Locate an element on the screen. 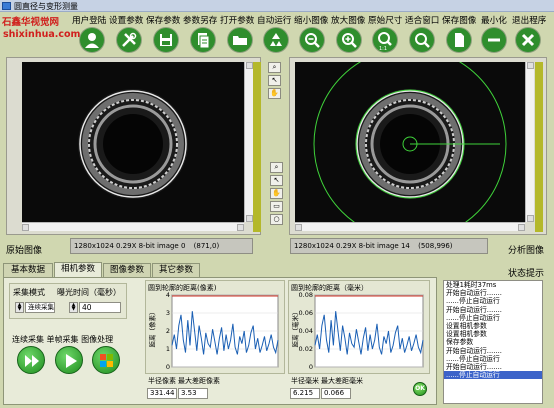 The image size is (554, 408). menu-item-zoom-out: 缩小图像 is located at coordinates (311, 20).